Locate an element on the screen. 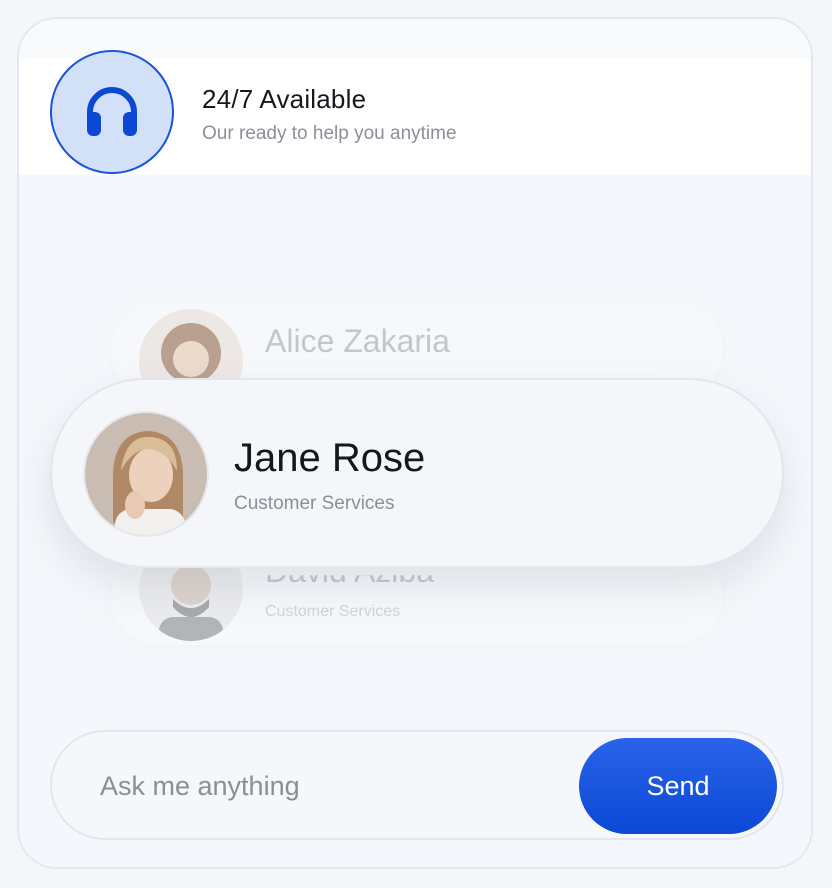  send-button: Send is located at coordinates (678, 786).